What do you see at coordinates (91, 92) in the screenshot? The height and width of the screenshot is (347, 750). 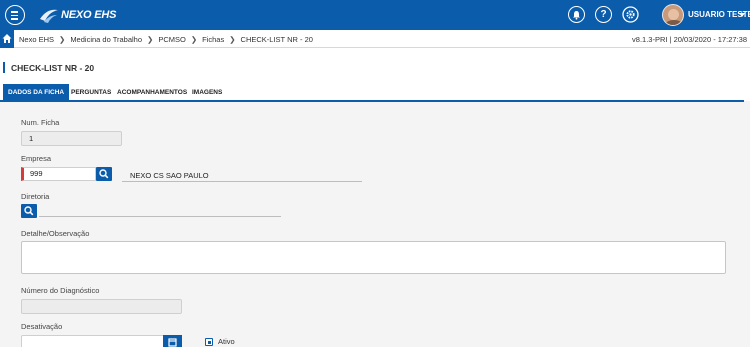 I see `tab-perguntas: PERGUNTAS` at bounding box center [91, 92].